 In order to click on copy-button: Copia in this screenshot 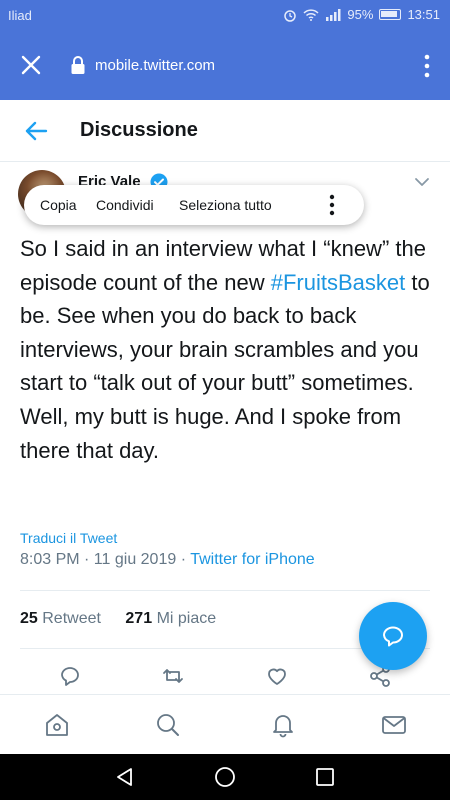, I will do `click(58, 205)`.